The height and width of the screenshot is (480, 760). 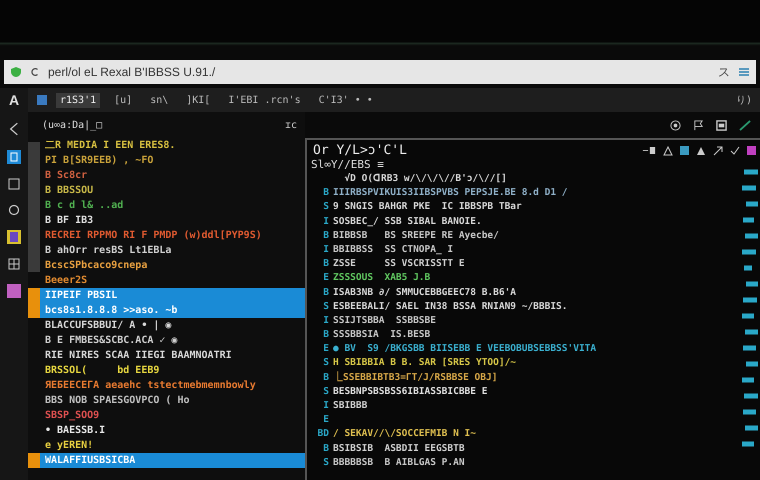 What do you see at coordinates (399, 264) in the screenshot?
I see `code-line: ZSSE SS VSCRISSTT E` at bounding box center [399, 264].